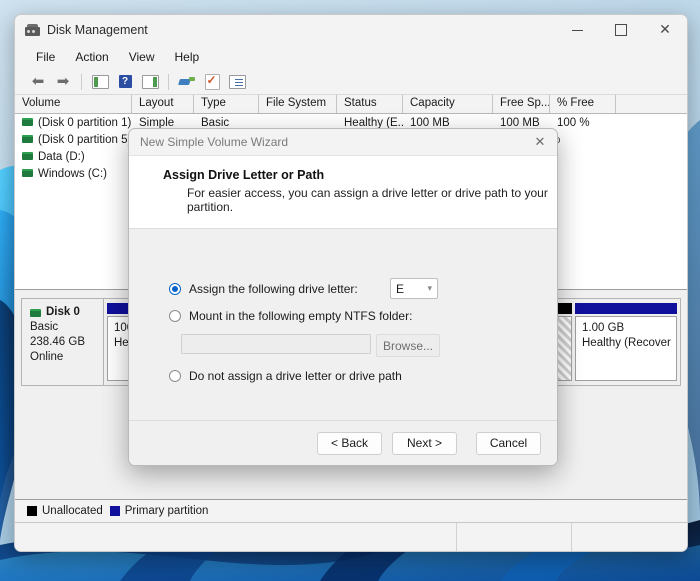  I want to click on row-volume-label: Windows (C:), so click(73, 173).